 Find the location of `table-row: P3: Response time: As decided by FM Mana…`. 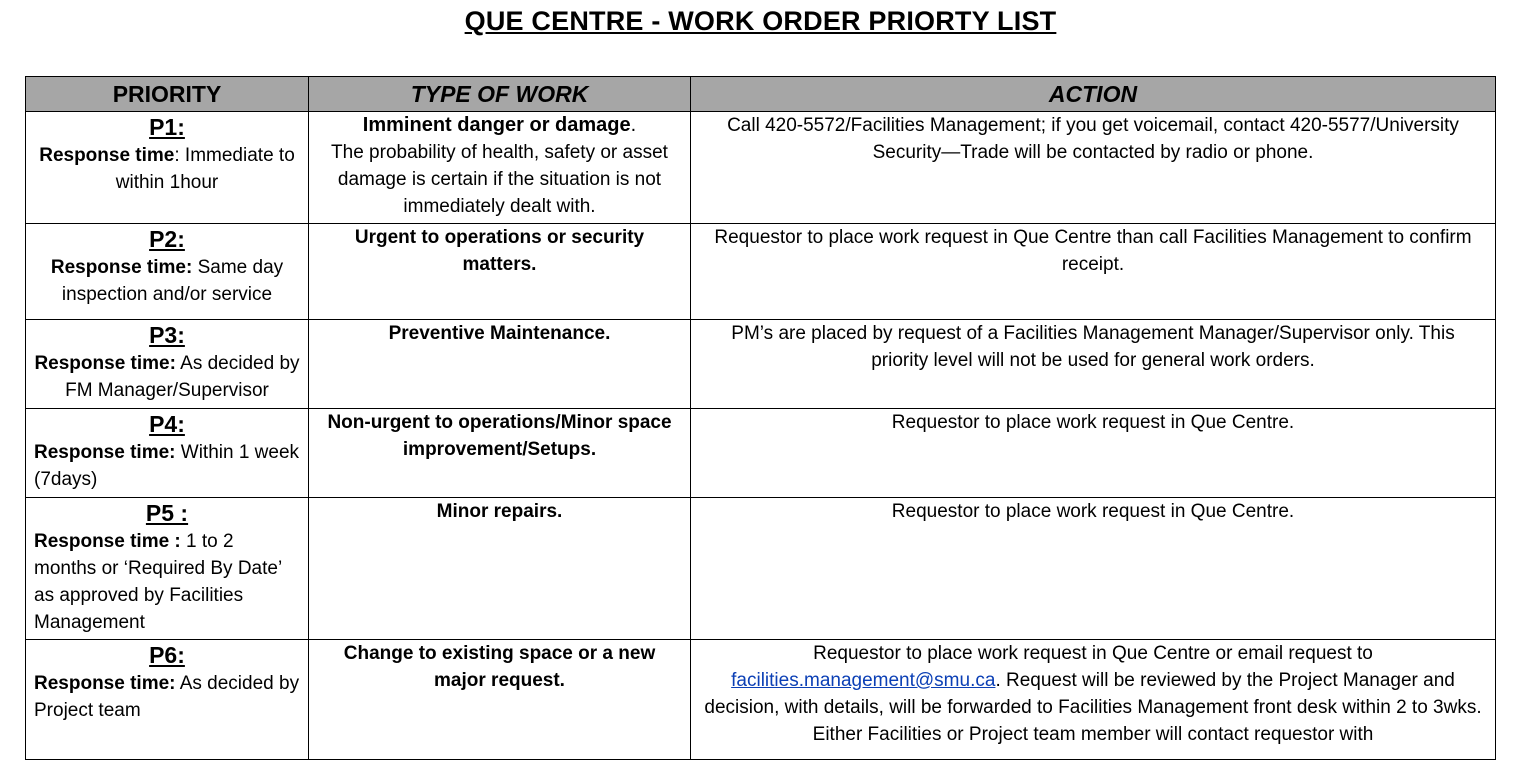

table-row: P3: Response time: As decided by FM Mana… is located at coordinates (760, 364).